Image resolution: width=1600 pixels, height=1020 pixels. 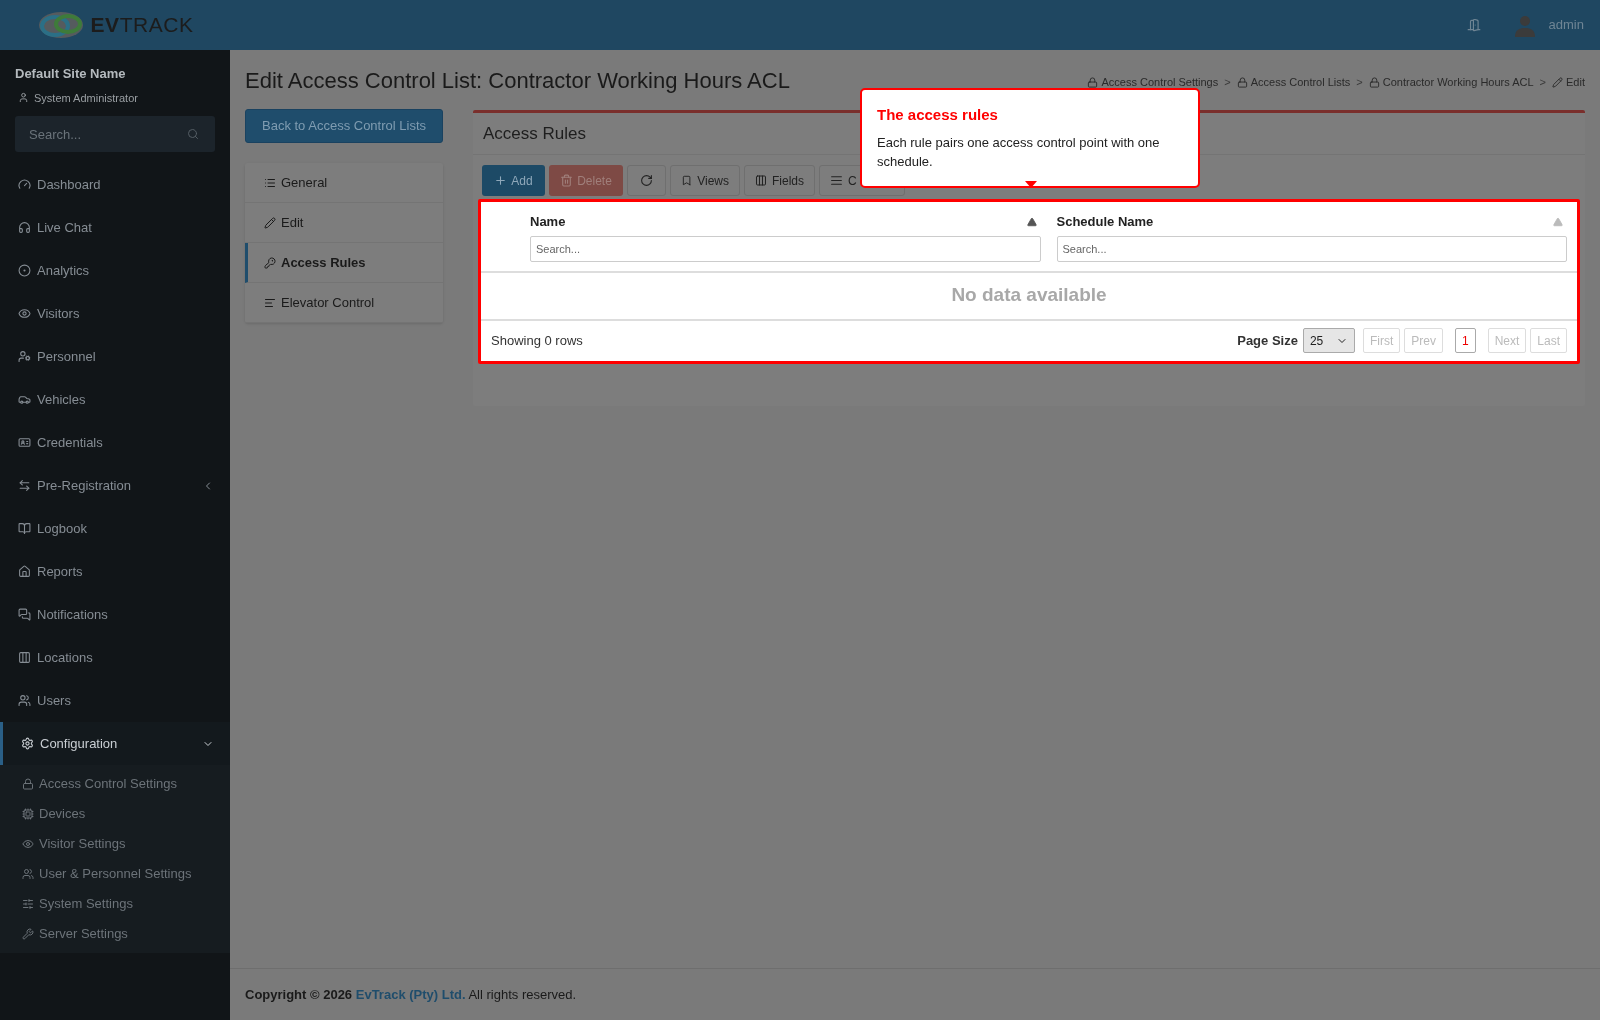 What do you see at coordinates (779, 180) in the screenshot?
I see `toolbar-button: Fields` at bounding box center [779, 180].